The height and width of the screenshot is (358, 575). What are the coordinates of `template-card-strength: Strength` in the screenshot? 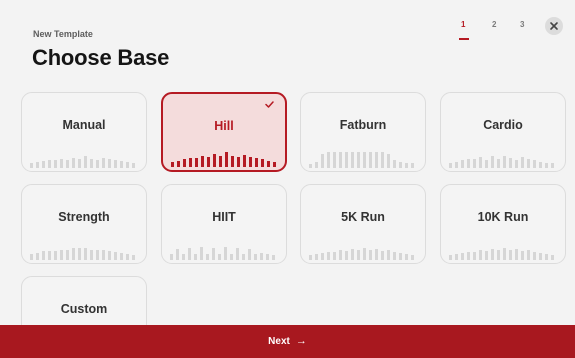 It's located at (84, 224).